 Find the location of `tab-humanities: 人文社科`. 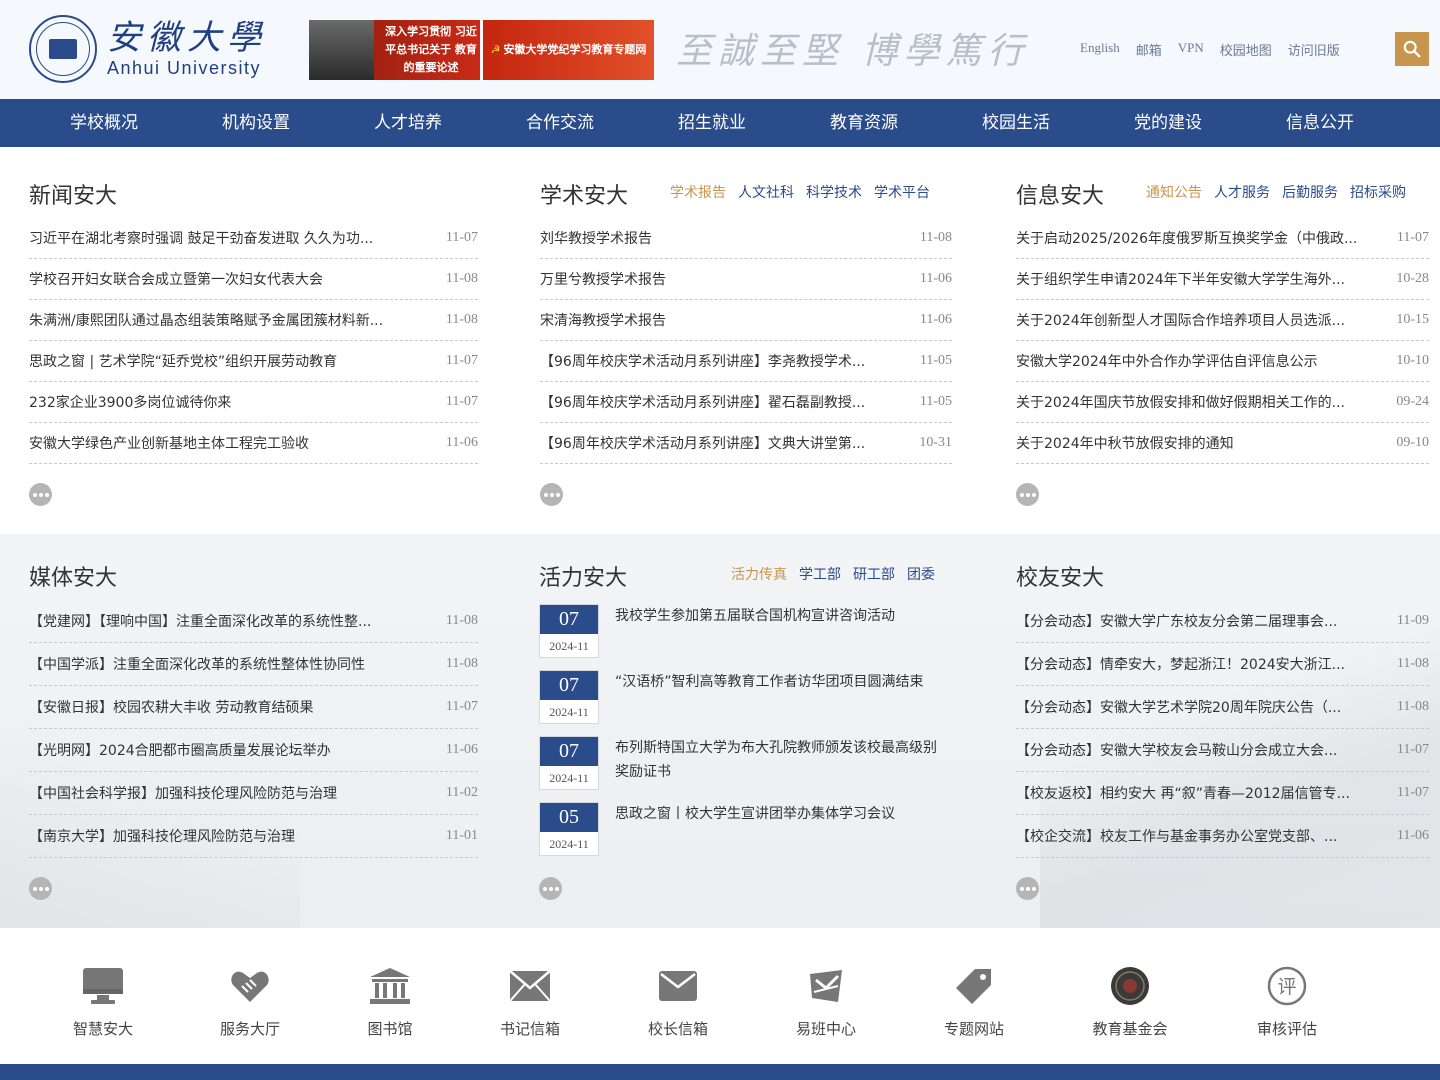

tab-humanities: 人文社科 is located at coordinates (766, 192).